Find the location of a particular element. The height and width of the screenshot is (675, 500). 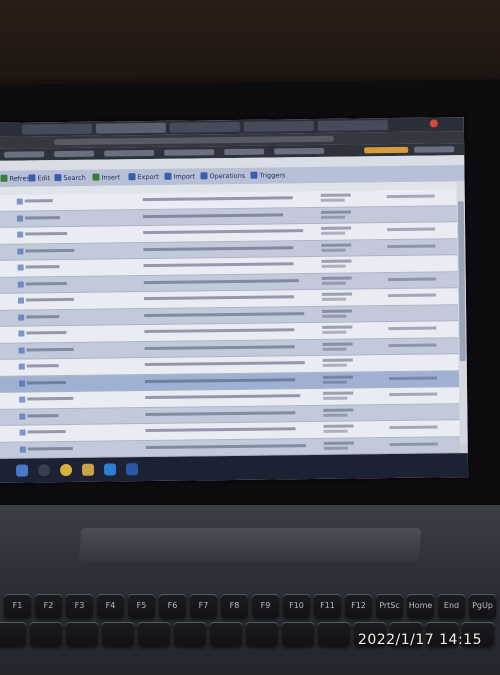

keyboard-key: F10 is located at coordinates (296, 606).